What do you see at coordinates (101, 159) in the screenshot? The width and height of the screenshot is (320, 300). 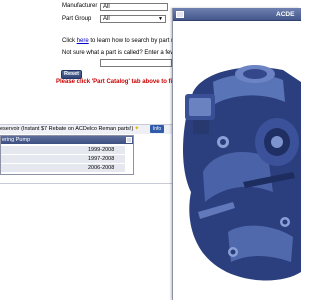 I see `year-range: 1997-2008` at bounding box center [101, 159].